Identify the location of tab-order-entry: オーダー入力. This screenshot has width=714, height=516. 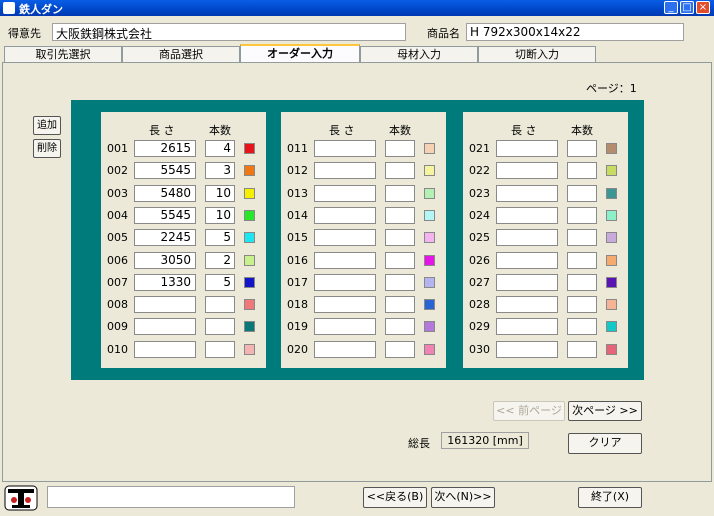
(300, 53).